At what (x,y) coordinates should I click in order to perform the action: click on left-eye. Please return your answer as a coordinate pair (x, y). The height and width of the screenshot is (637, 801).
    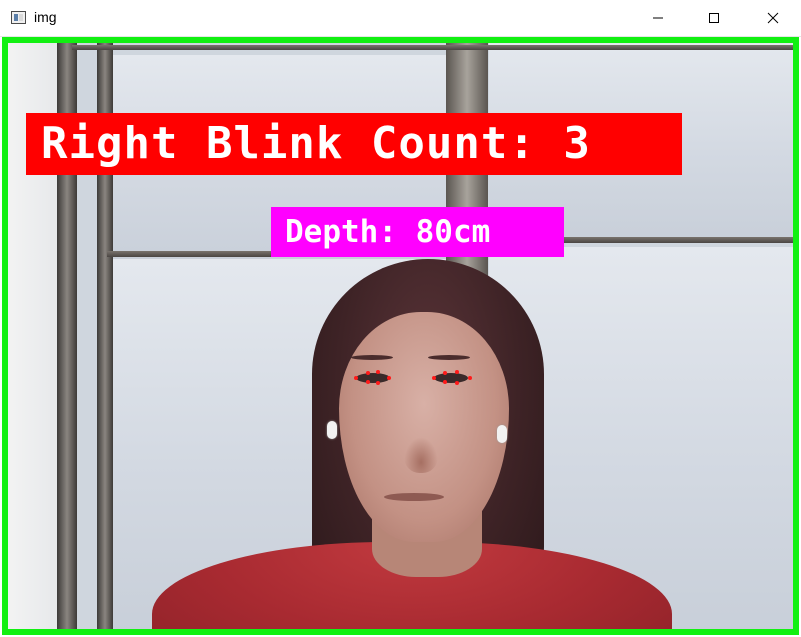
    Looking at the image, I should click on (373, 378).